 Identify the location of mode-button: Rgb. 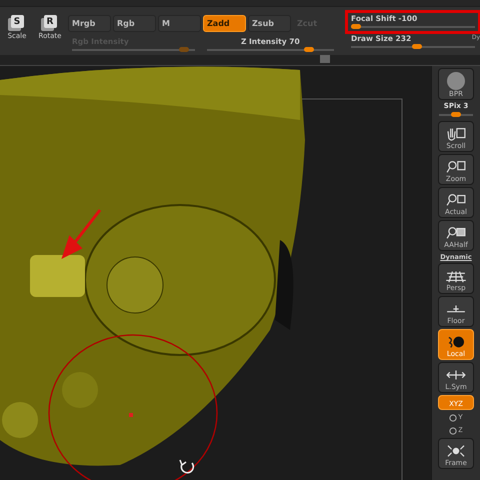
(134, 23).